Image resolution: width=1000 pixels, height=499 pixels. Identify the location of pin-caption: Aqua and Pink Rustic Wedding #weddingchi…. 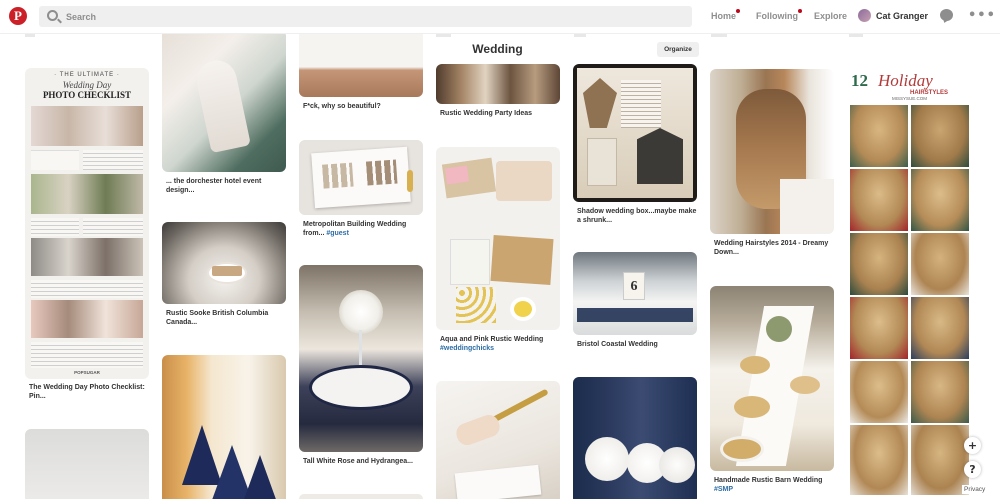
(500, 344).